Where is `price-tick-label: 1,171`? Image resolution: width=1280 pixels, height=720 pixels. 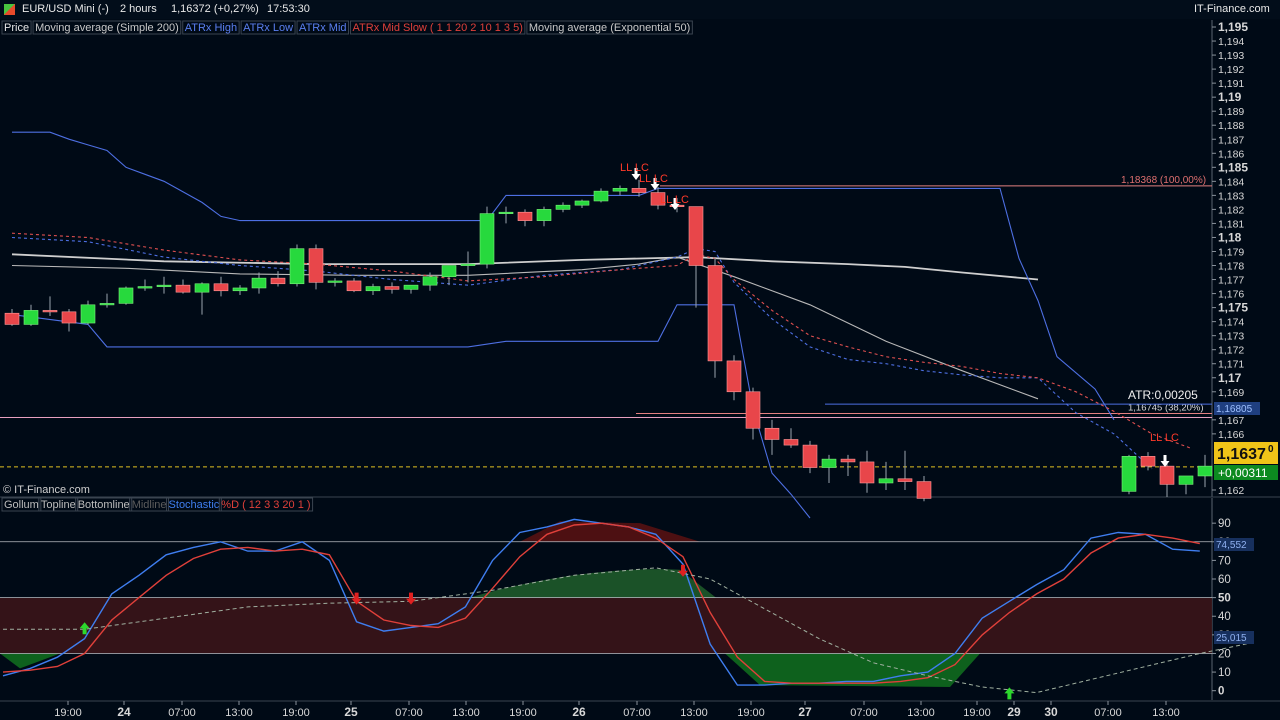 price-tick-label: 1,171 is located at coordinates (1231, 365).